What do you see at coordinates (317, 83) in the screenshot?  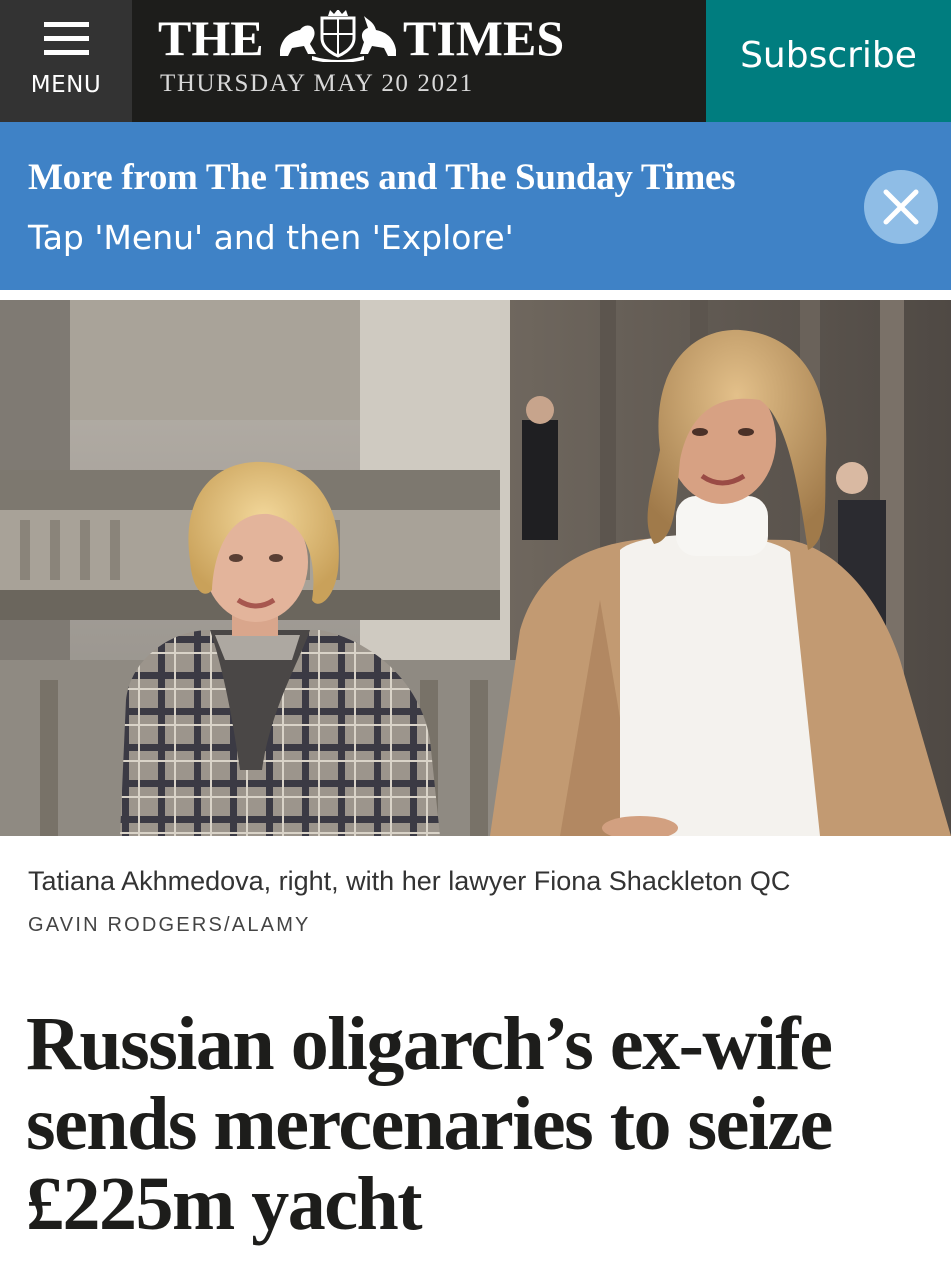 I see `issue-date: THURSDAY MAY 20 2021` at bounding box center [317, 83].